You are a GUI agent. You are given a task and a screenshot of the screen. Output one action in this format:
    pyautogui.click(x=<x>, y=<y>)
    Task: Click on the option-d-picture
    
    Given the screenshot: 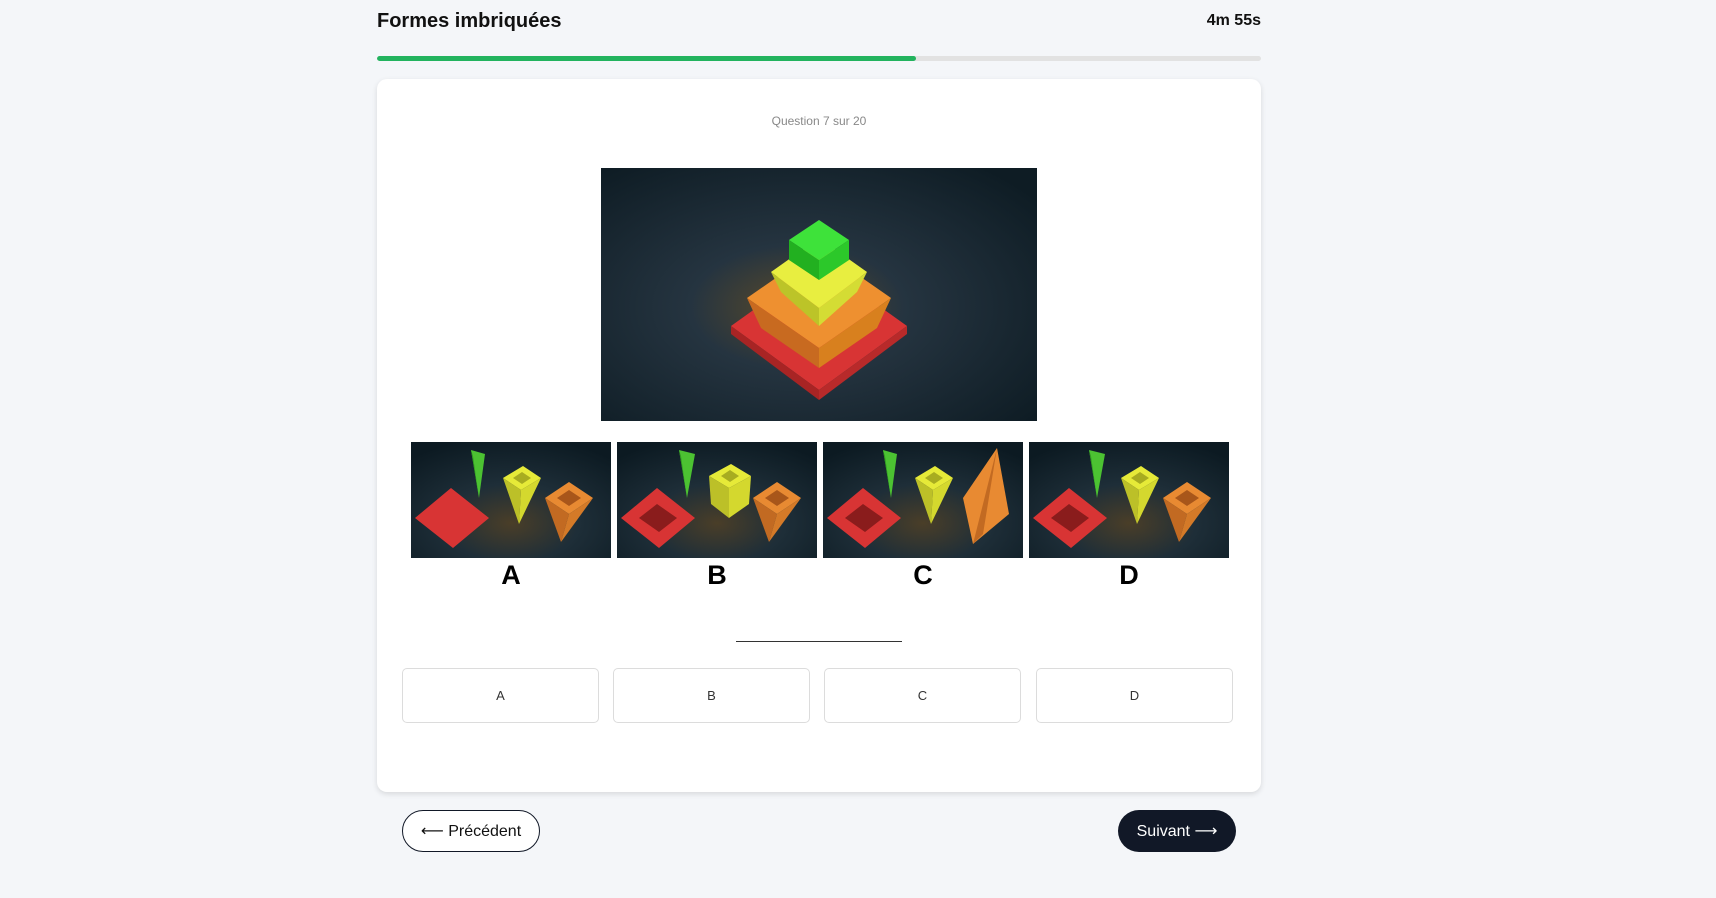 What is the action you would take?
    pyautogui.click(x=1129, y=500)
    